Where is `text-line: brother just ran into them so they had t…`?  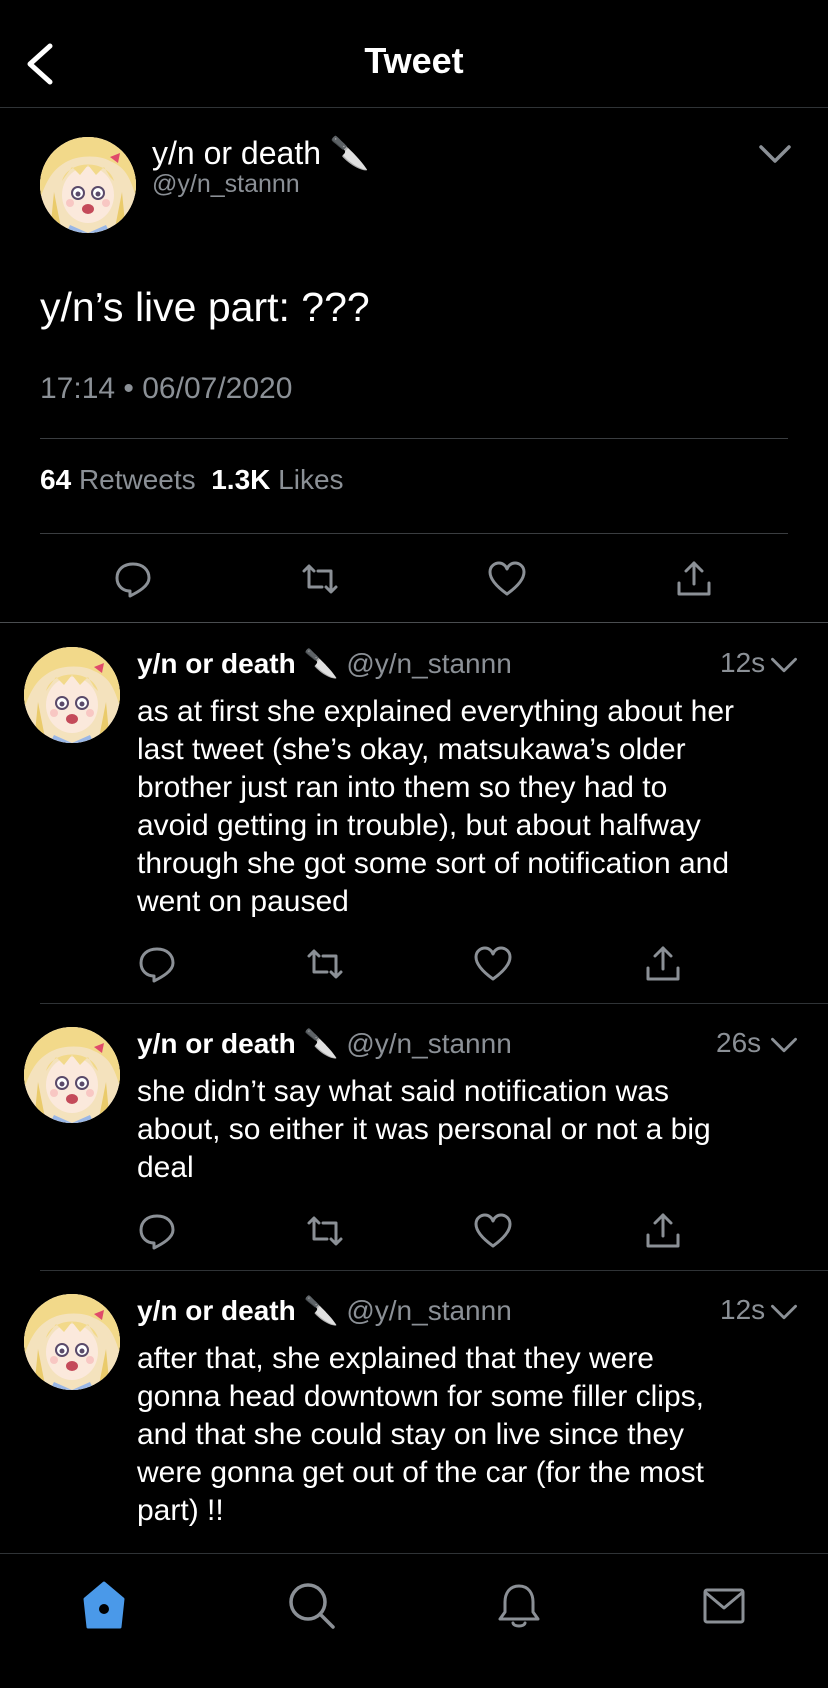 text-line: brother just ran into them so they had t… is located at coordinates (402, 787).